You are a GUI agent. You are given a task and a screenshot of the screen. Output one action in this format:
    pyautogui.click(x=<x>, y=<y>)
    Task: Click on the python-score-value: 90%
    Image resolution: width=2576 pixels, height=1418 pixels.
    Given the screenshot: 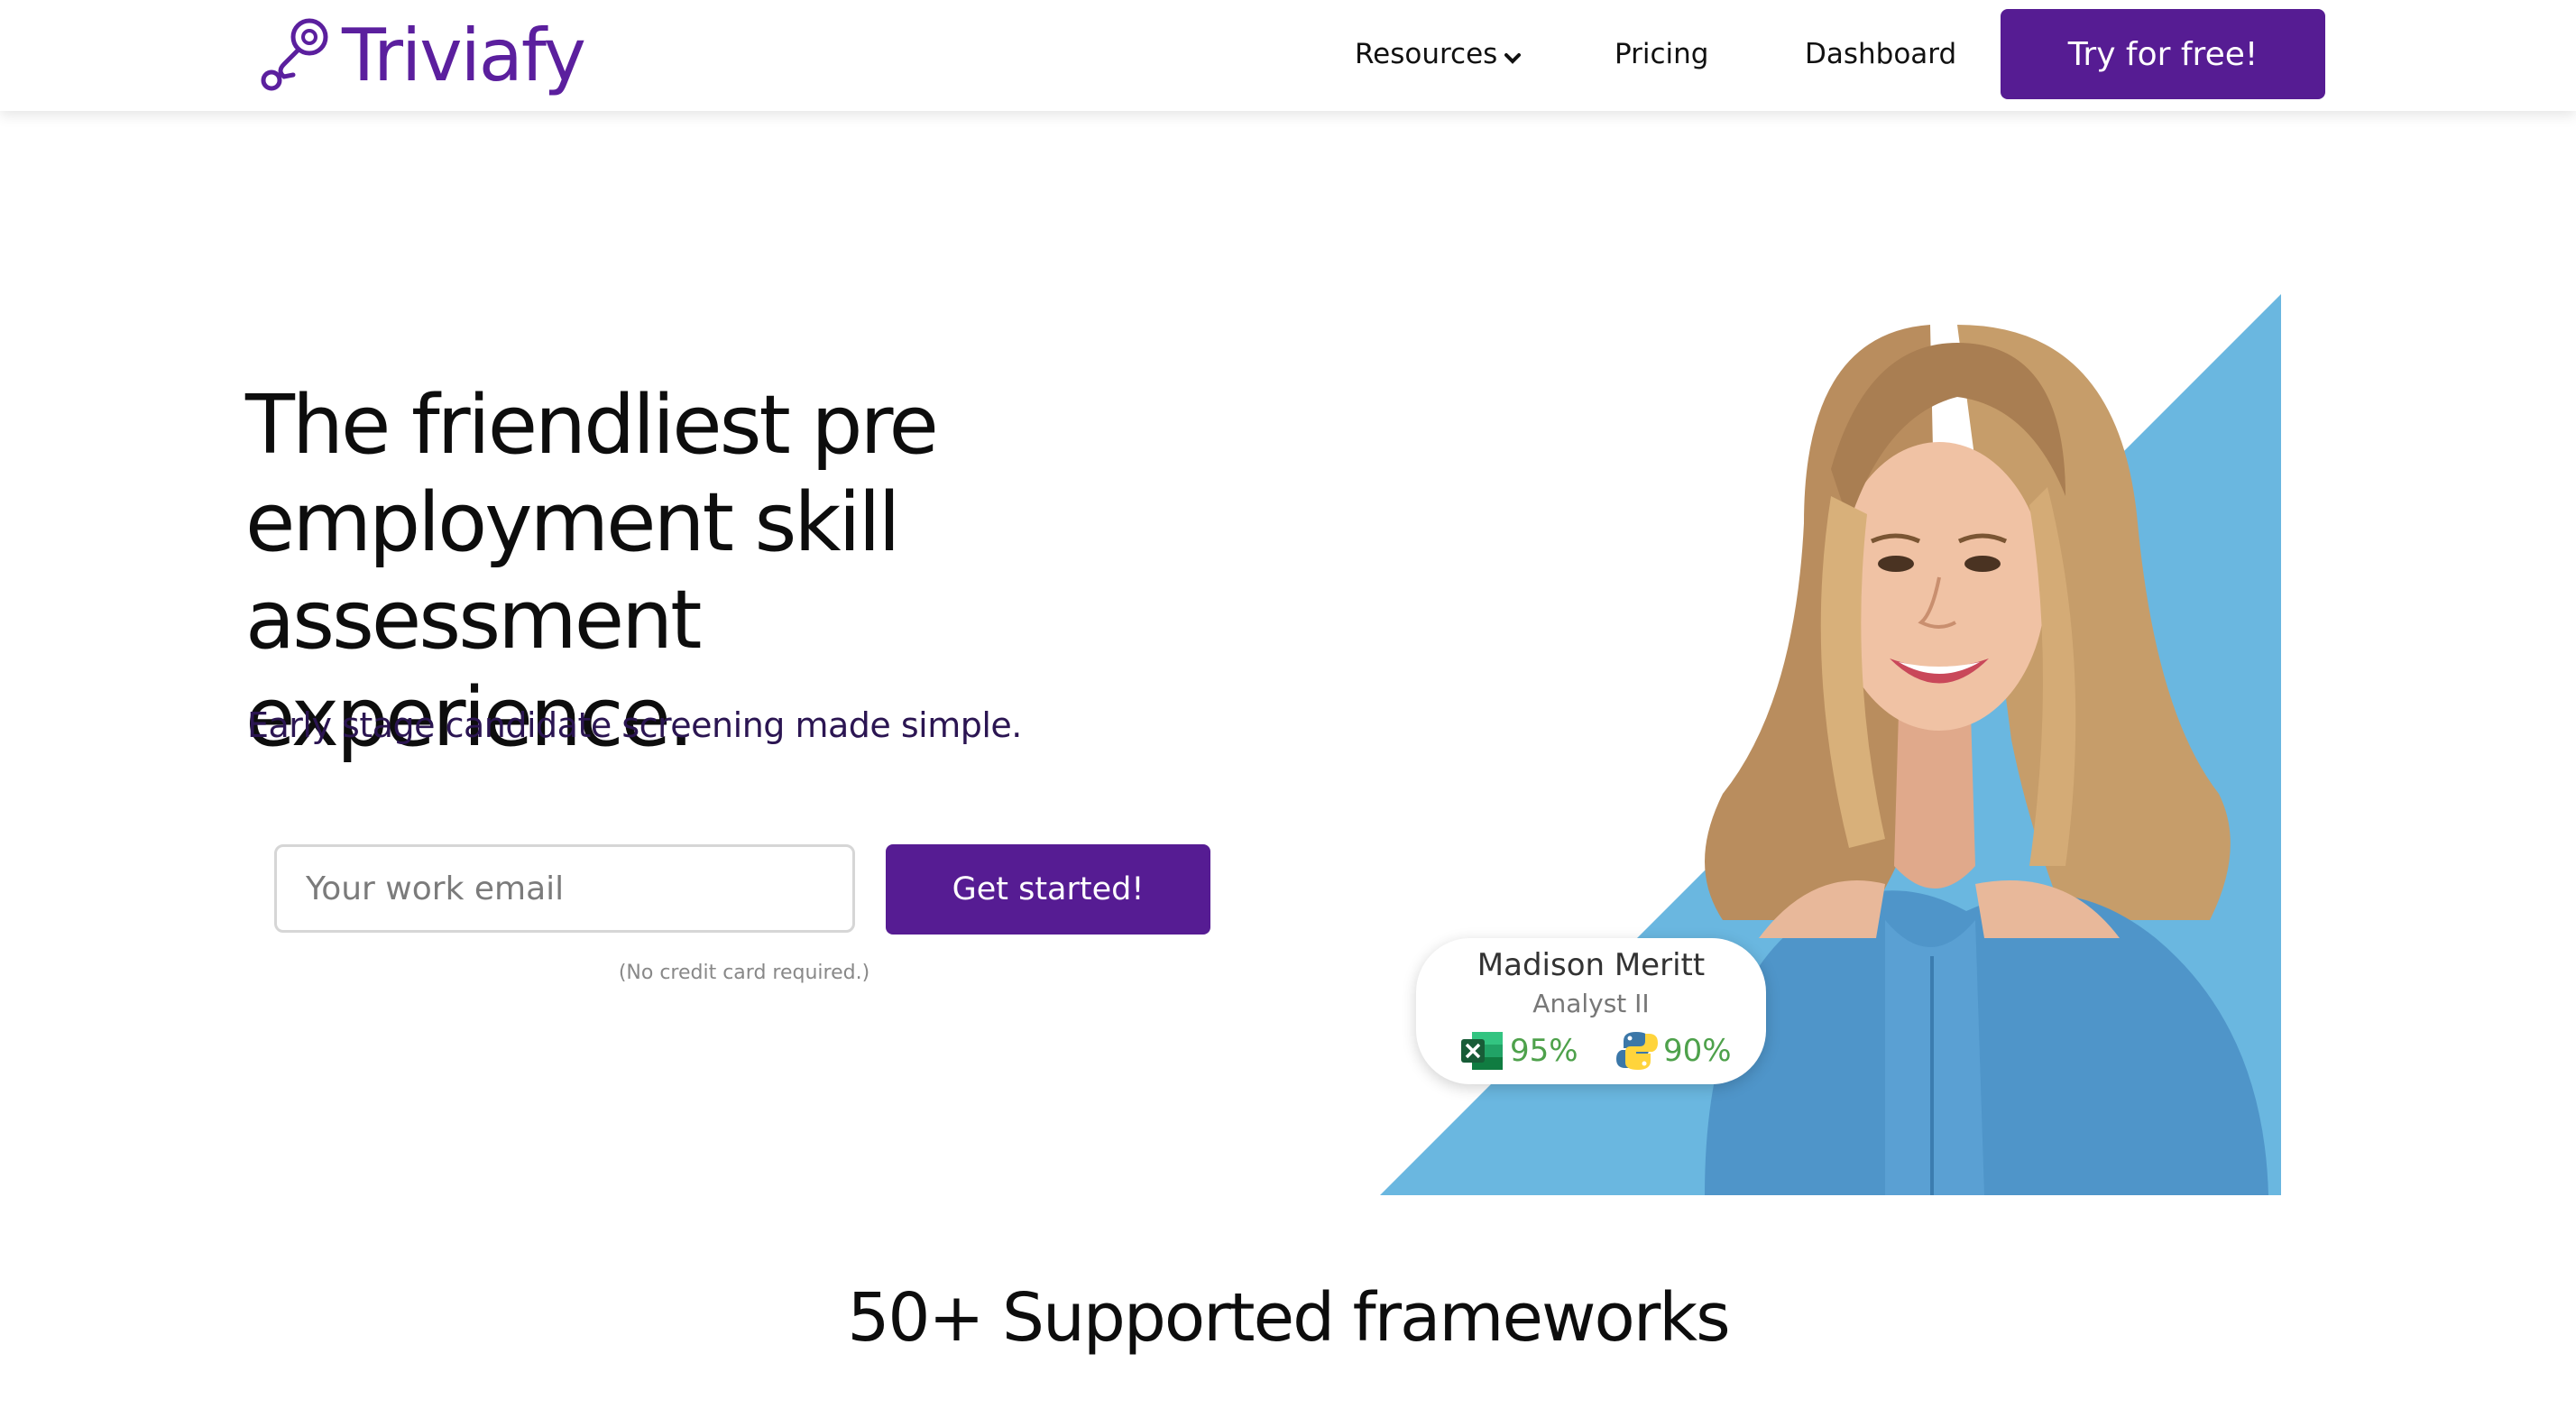 What is the action you would take?
    pyautogui.click(x=1698, y=1051)
    